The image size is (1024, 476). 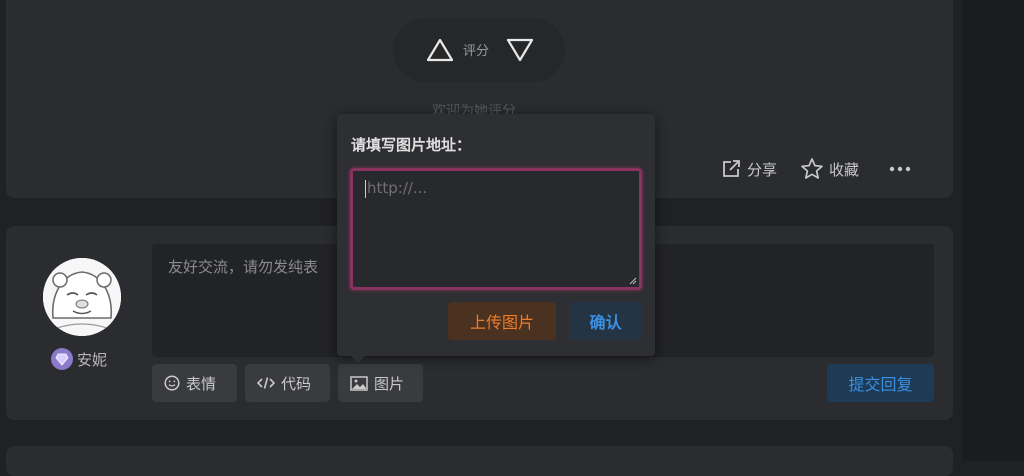 What do you see at coordinates (359, 383) in the screenshot?
I see `image-icon` at bounding box center [359, 383].